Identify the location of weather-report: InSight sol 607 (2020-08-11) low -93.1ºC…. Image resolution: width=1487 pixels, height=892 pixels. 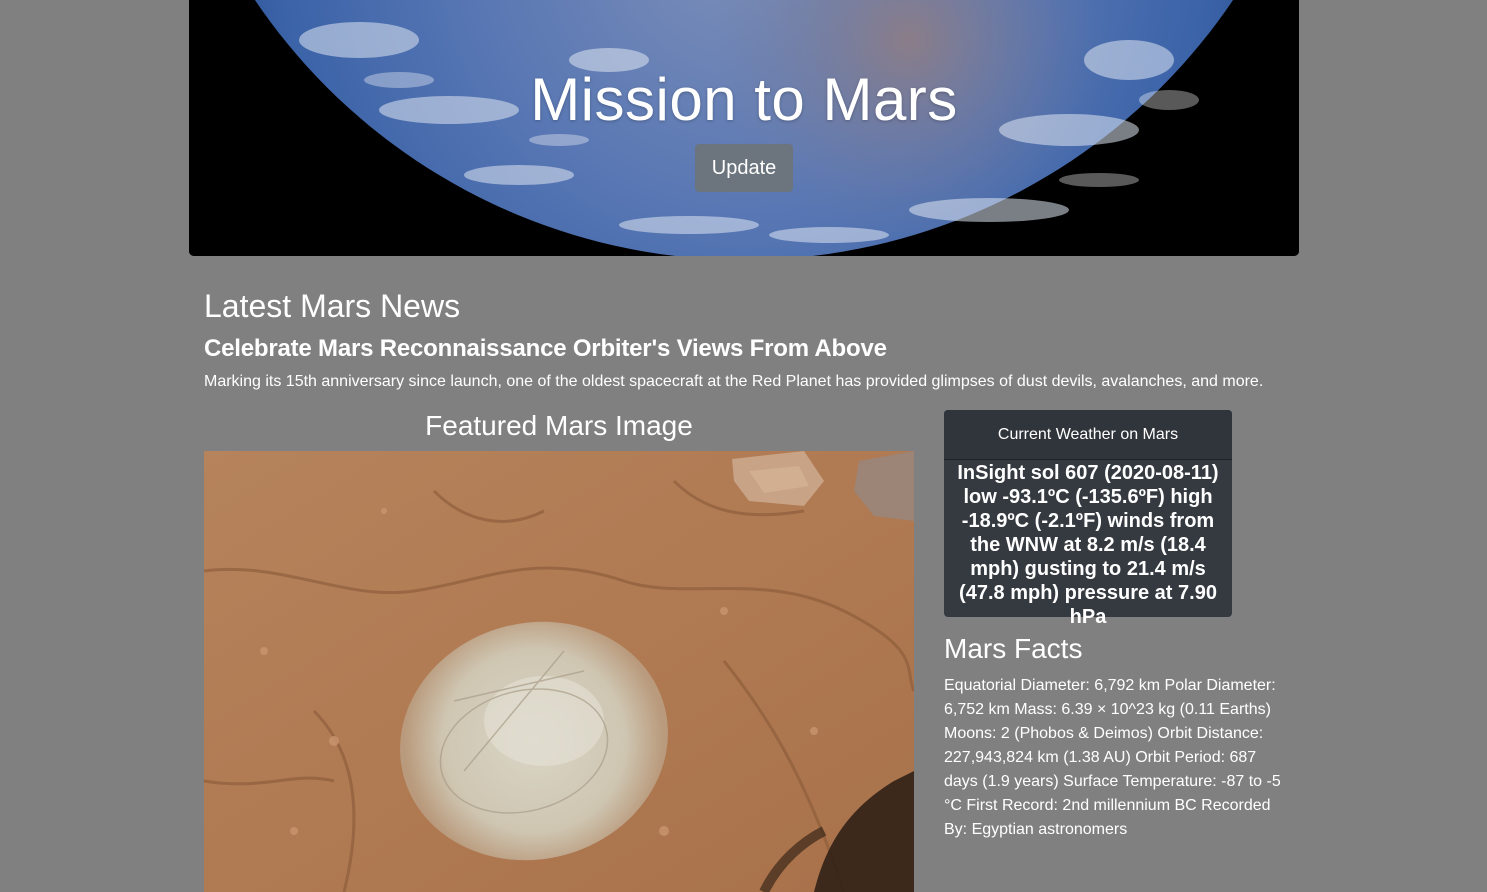
(1088, 545).